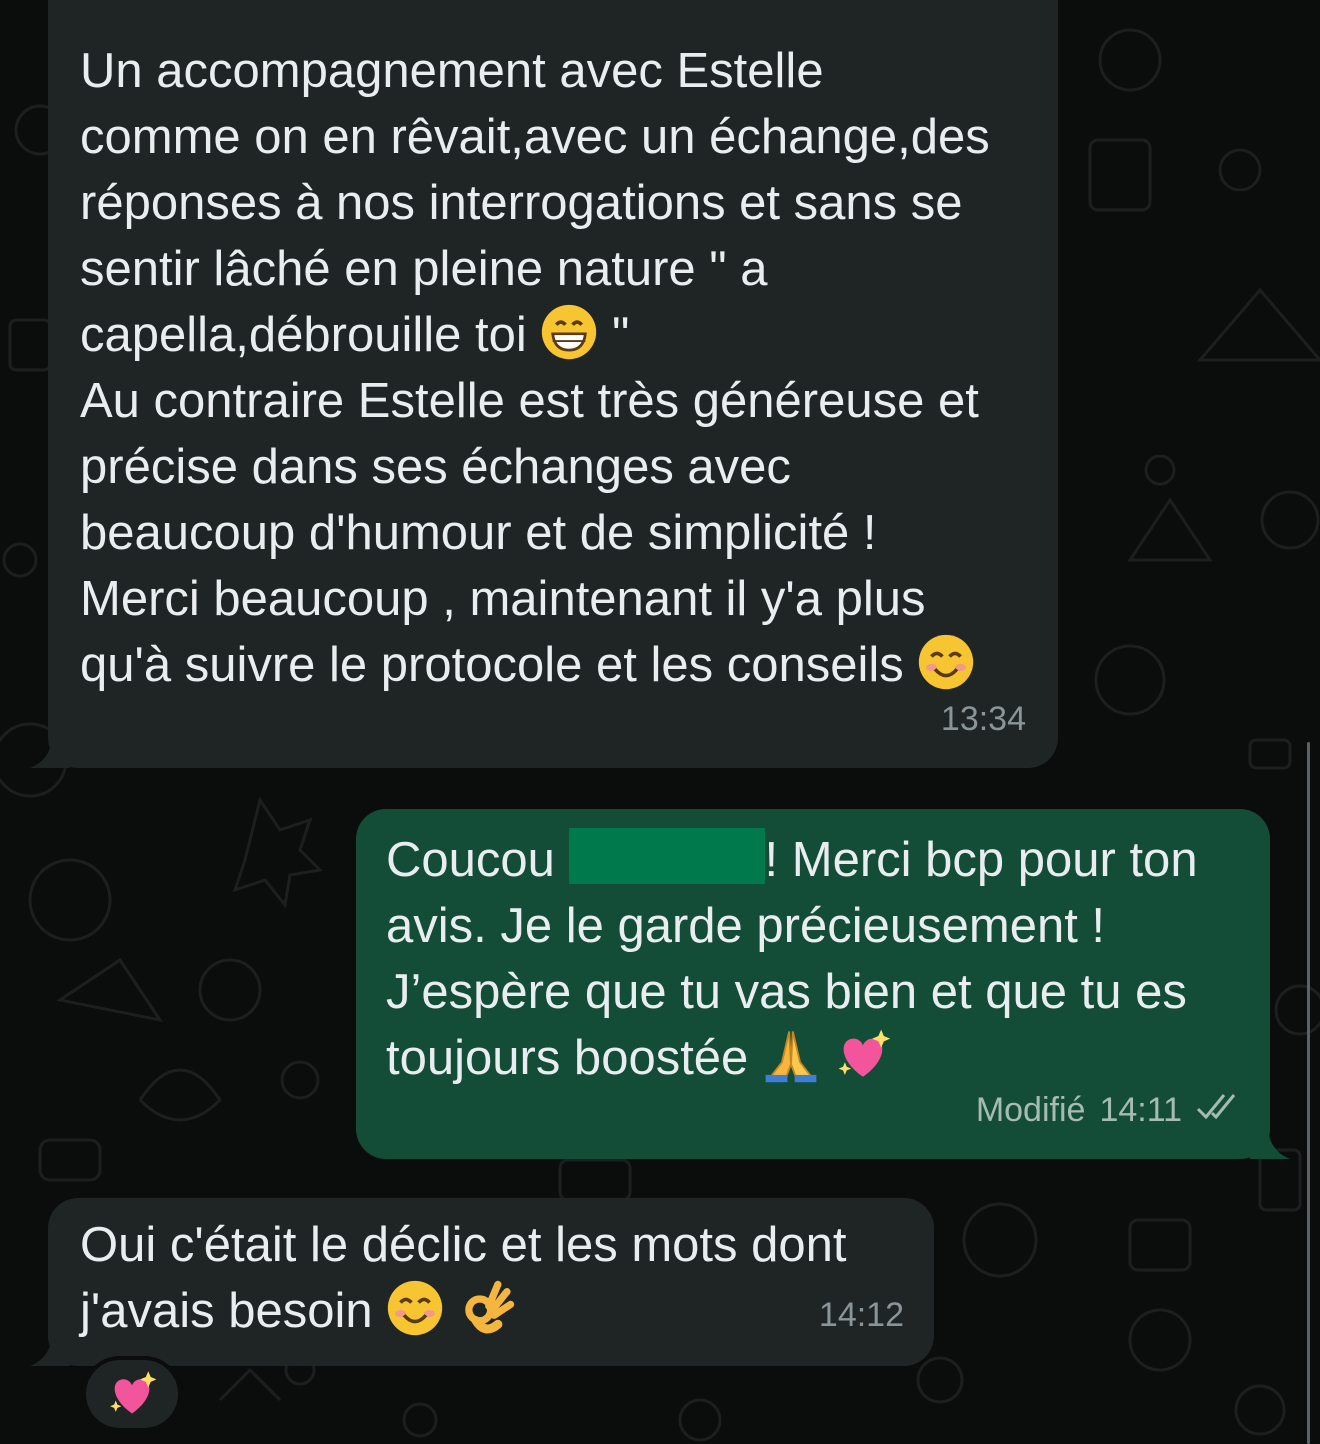 The width and height of the screenshot is (1320, 1444). Describe the element at coordinates (621, 335) in the screenshot. I see `message-line-text: "` at that location.